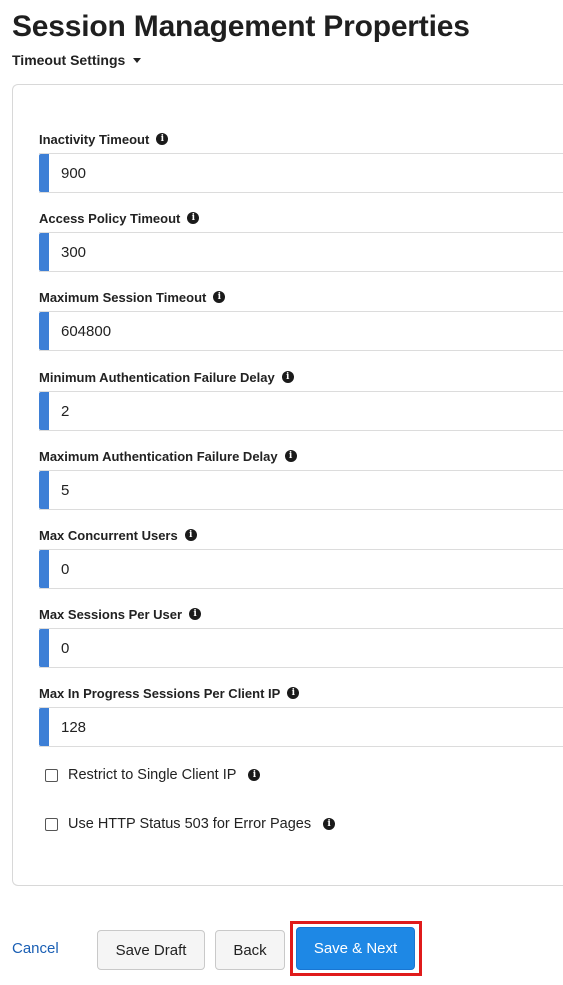  I want to click on inactivity-timeout-field: Inactivity Timeout i, so click(301, 163).